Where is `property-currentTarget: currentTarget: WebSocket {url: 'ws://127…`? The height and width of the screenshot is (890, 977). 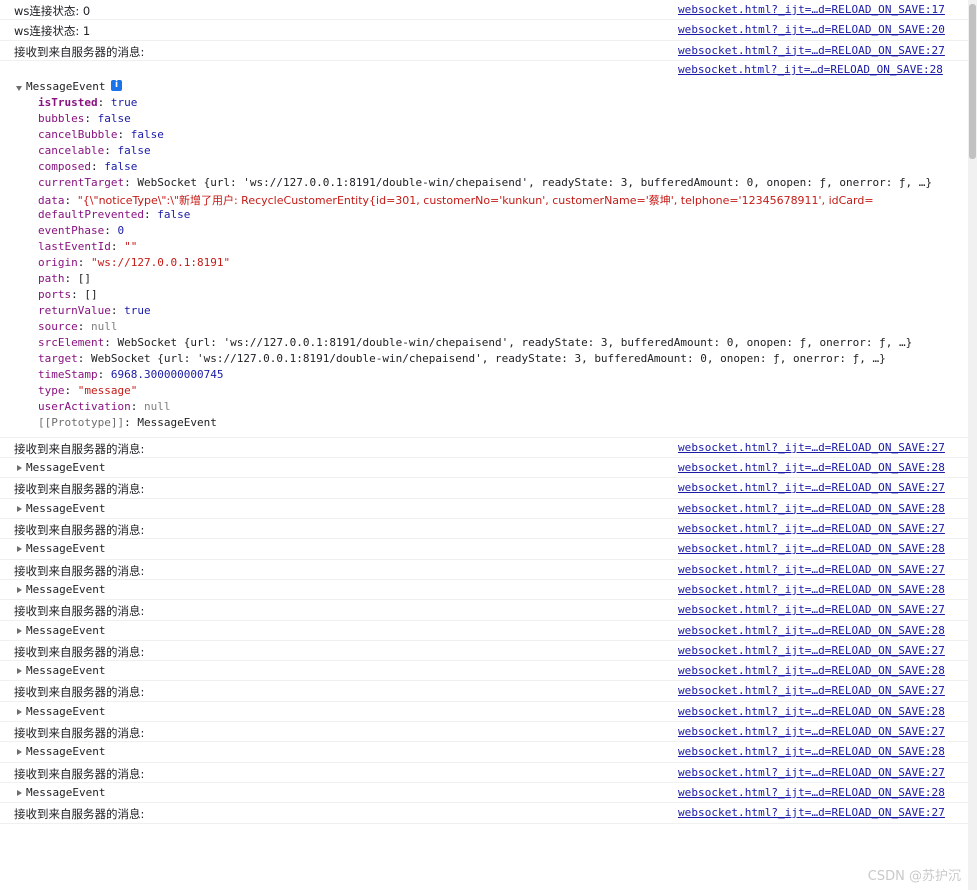
property-currentTarget: currentTarget: WebSocket {url: 'ws://127… is located at coordinates (494, 184).